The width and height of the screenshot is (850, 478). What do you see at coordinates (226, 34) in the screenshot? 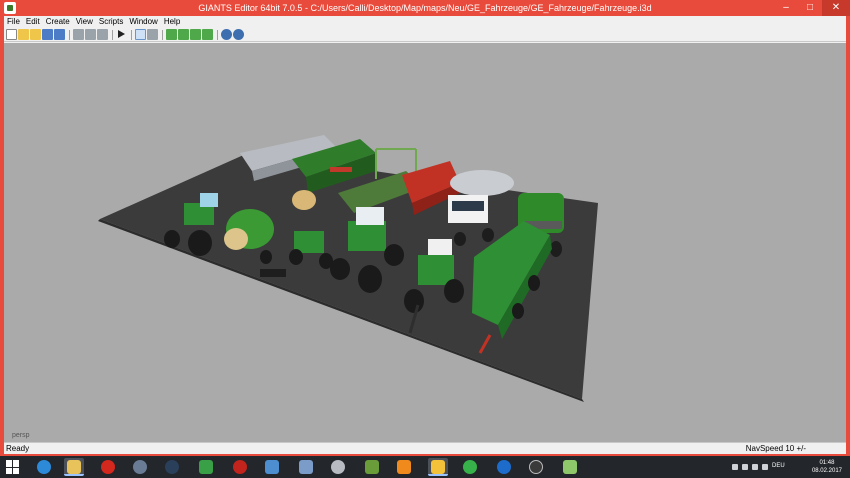
I see `globe-icon` at bounding box center [226, 34].